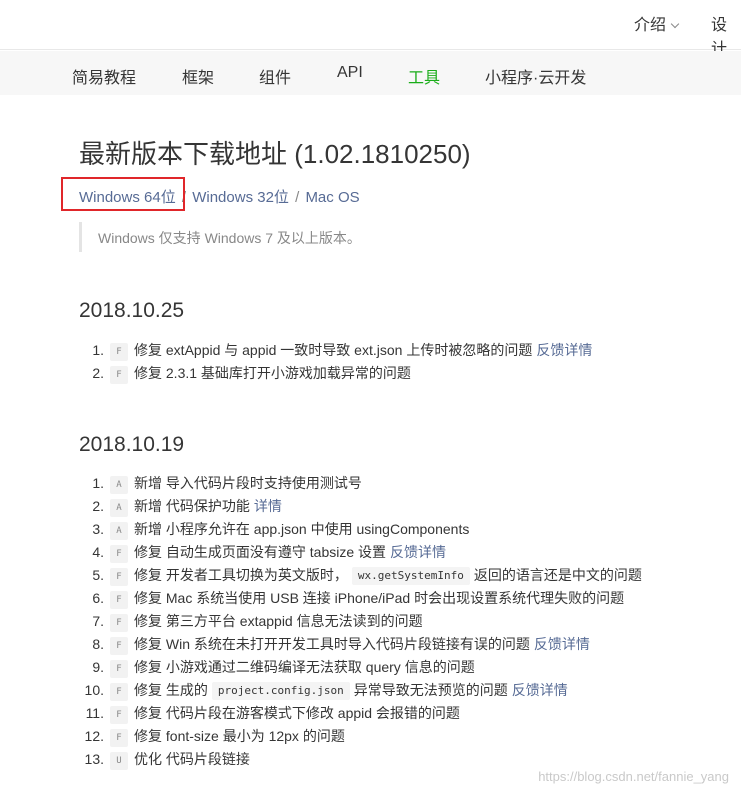  What do you see at coordinates (430, 690) in the screenshot?
I see `item-text-after: 异常导致无法预览的问题` at bounding box center [430, 690].